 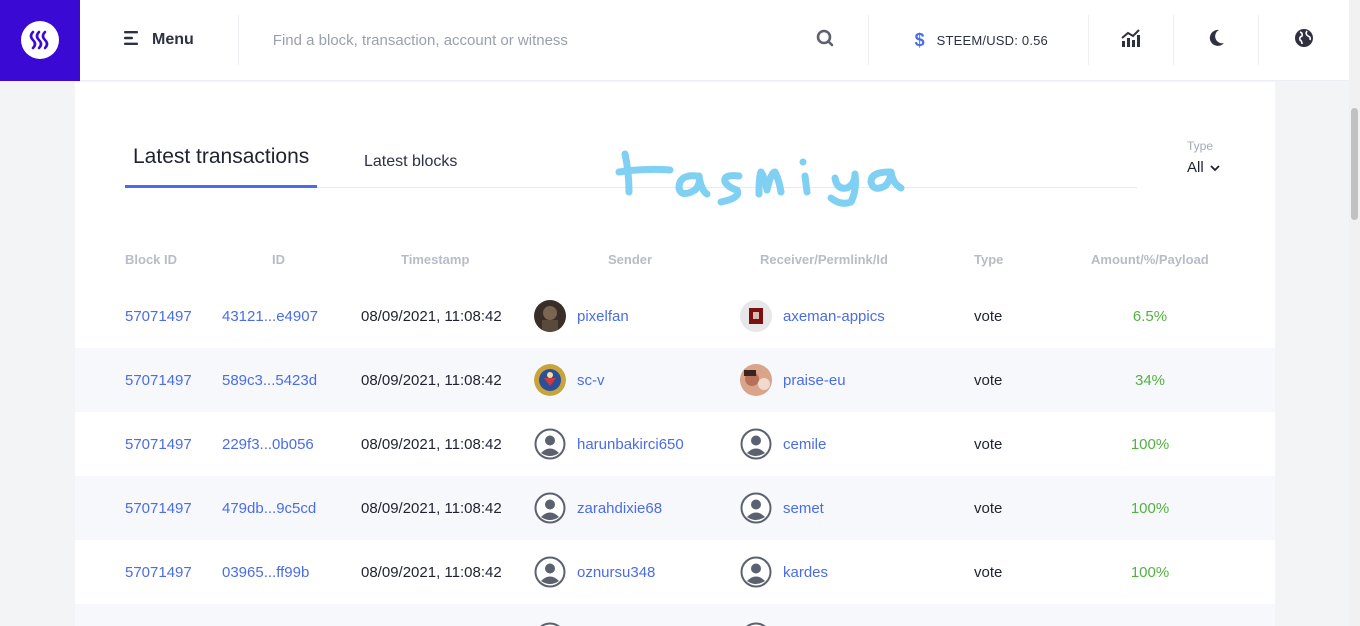 I want to click on price-ticker: $ STEEM/USD: 0.56, so click(x=979, y=40).